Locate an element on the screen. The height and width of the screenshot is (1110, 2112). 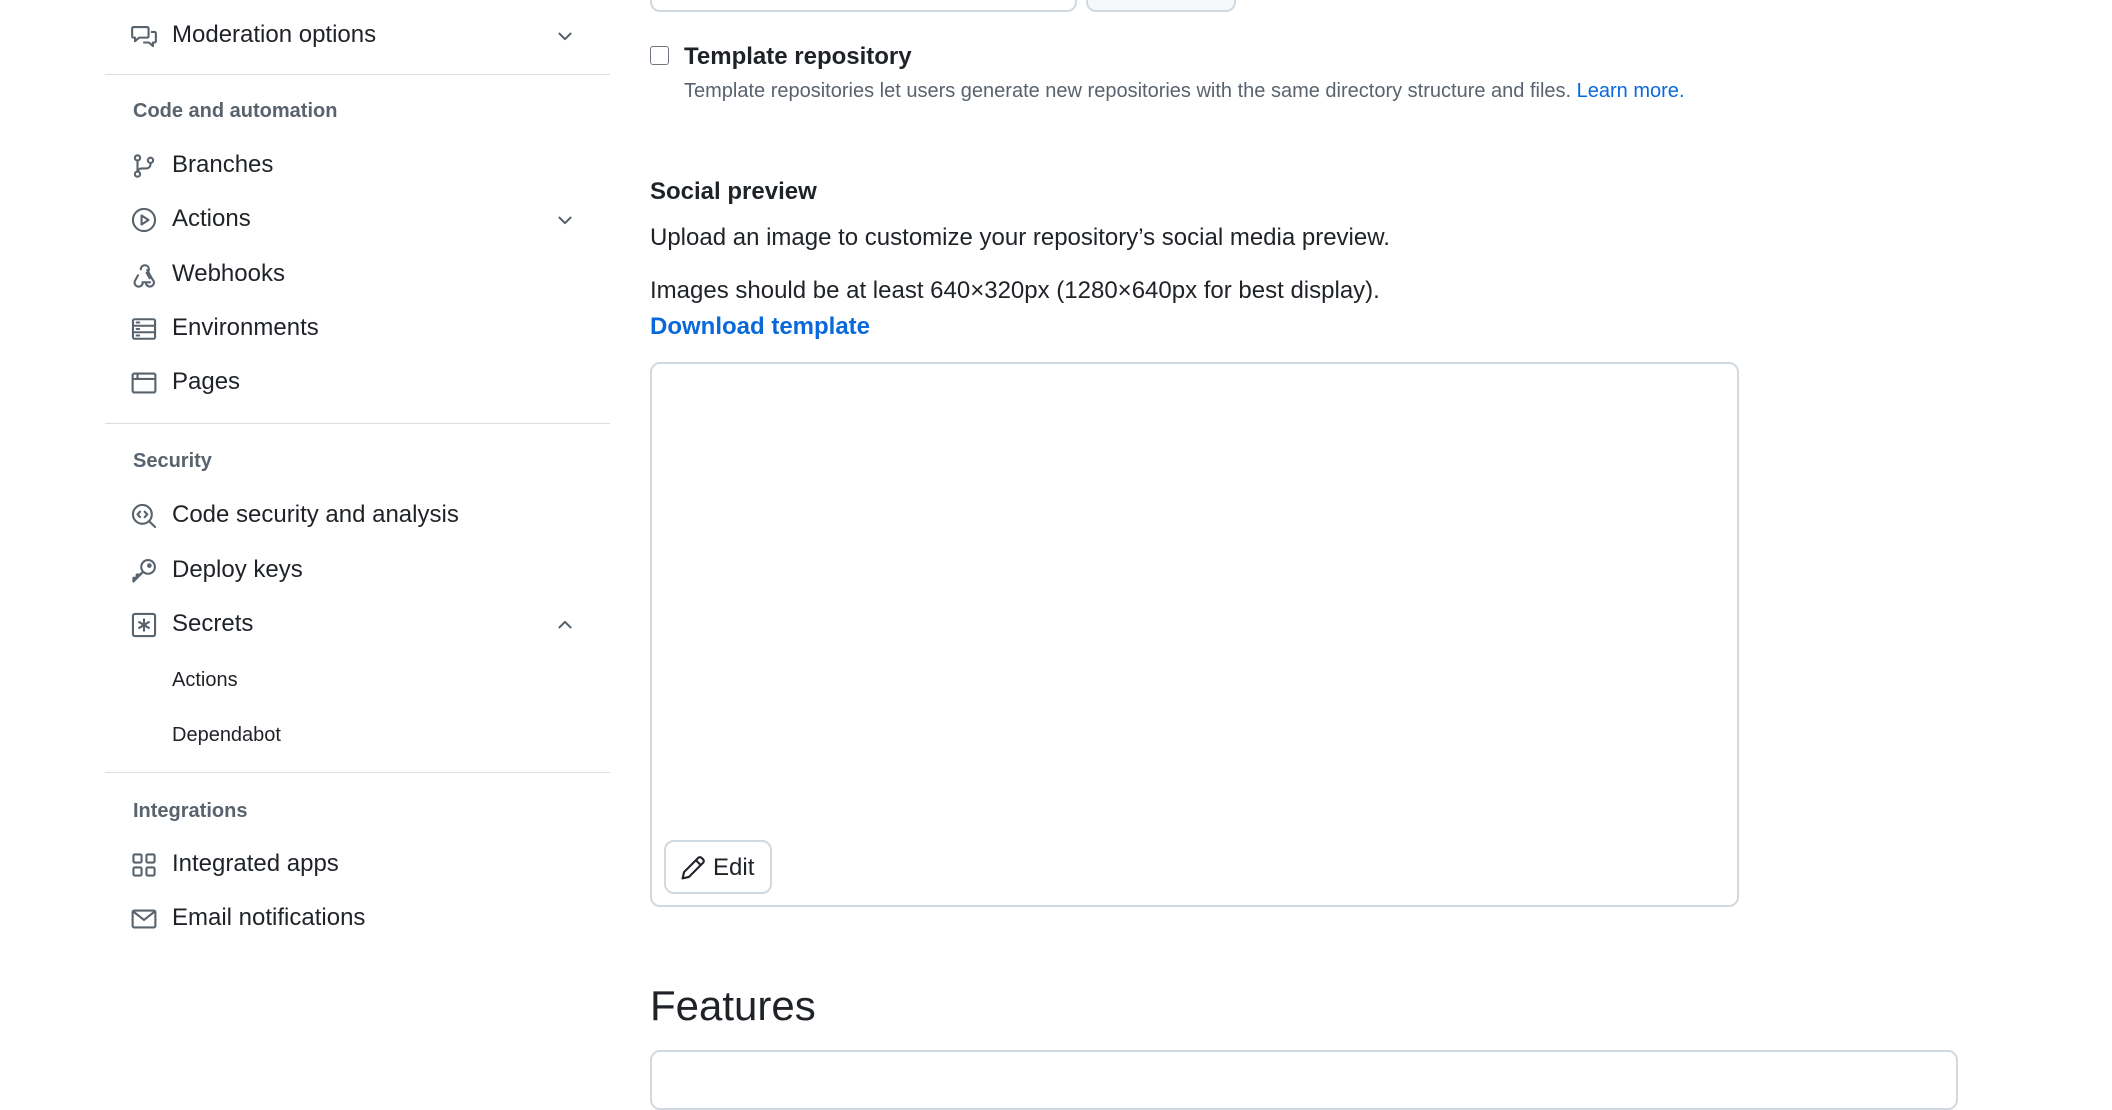
sidebar-item-label: Deploy keys is located at coordinates (237, 569).